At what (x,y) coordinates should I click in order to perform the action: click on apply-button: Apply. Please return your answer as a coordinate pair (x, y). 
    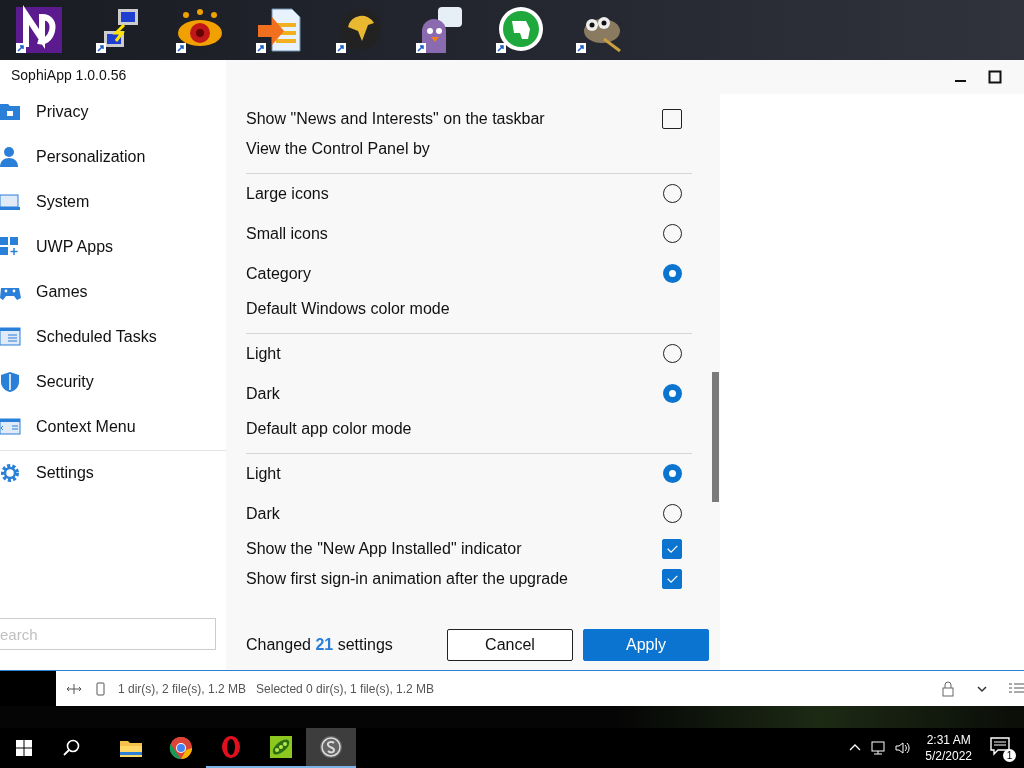
    Looking at the image, I should click on (646, 644).